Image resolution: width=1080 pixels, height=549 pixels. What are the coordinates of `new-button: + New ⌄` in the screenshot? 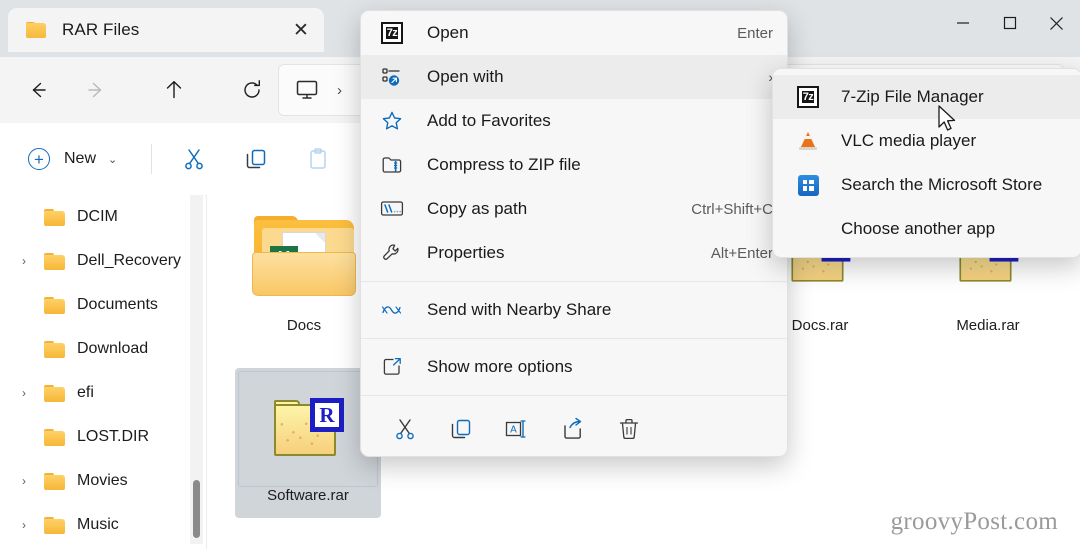 It's located at (74, 159).